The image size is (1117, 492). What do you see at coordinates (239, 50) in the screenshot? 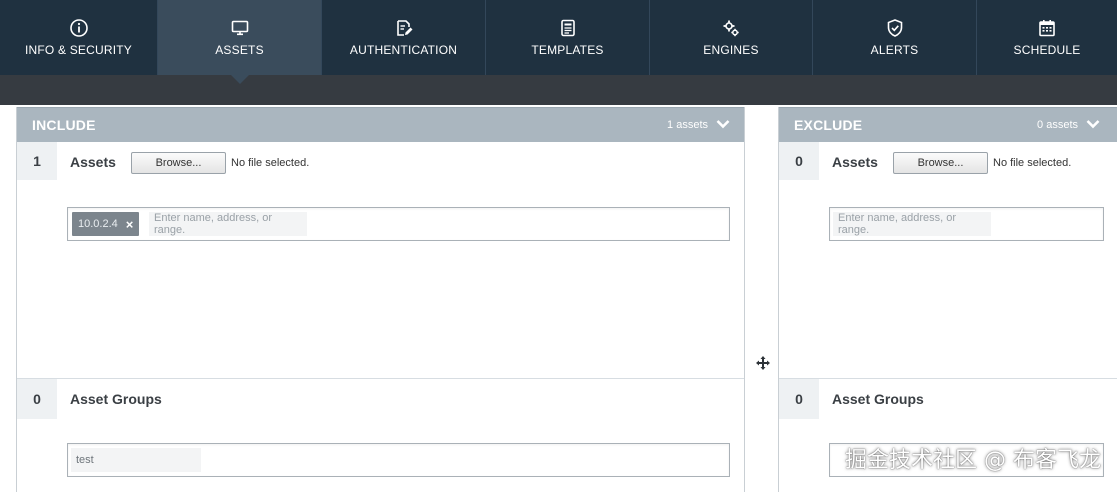
I see `tab-label: ASSETS` at bounding box center [239, 50].